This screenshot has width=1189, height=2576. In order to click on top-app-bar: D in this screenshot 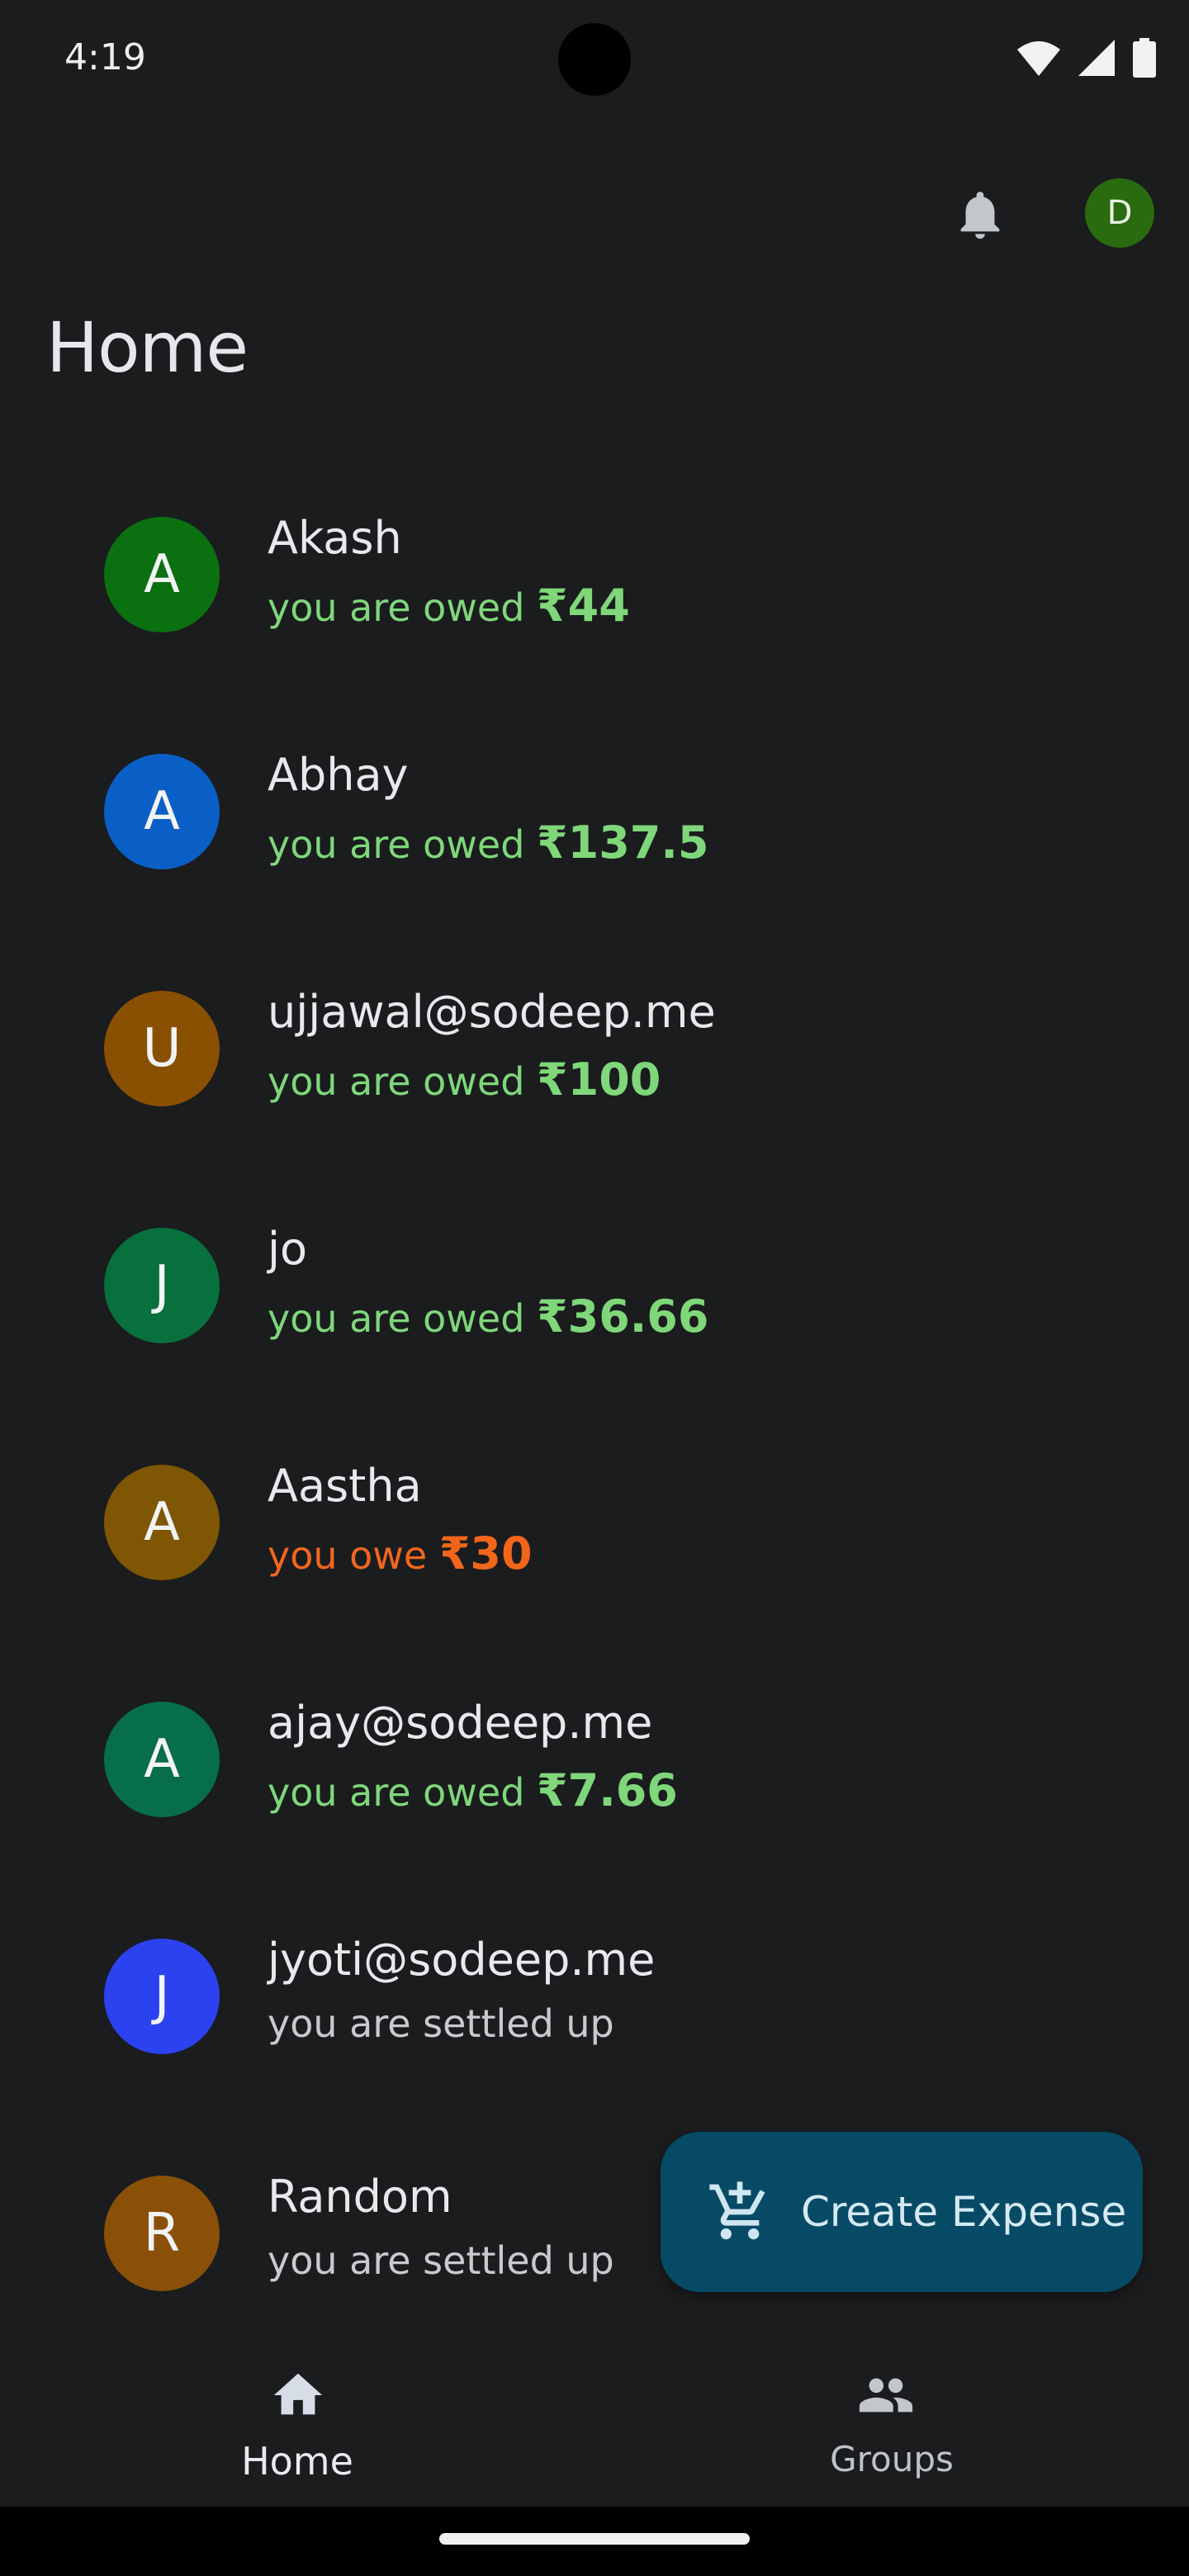, I will do `click(594, 214)`.